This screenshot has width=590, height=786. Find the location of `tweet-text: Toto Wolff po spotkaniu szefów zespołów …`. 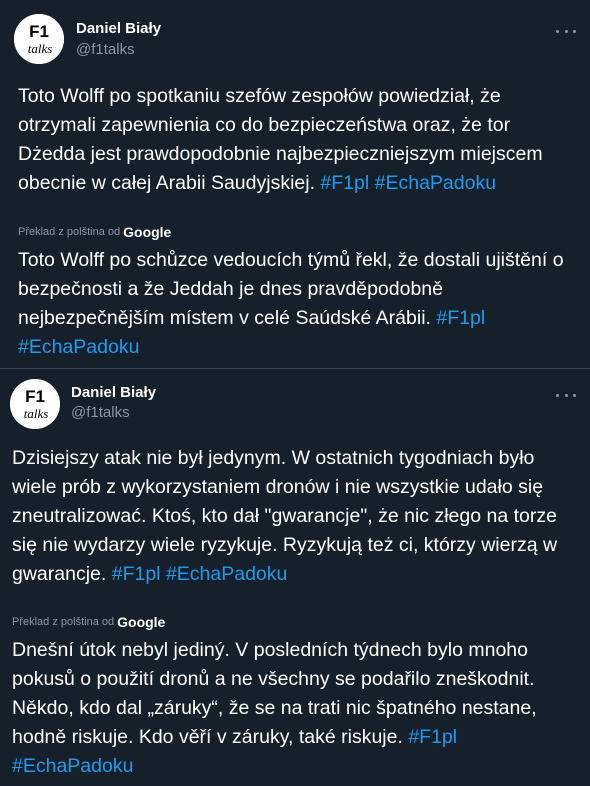

tweet-text: Toto Wolff po spotkaniu szefów zespołów … is located at coordinates (298, 140).